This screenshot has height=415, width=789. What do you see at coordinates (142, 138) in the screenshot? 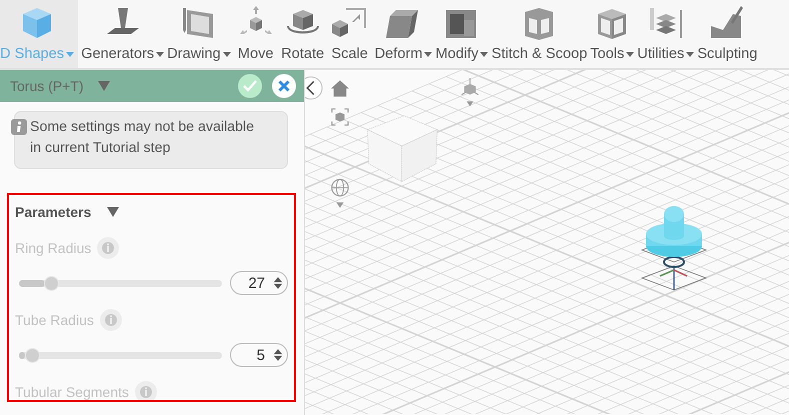
I see `info-message: Some settings may not be available in current Tutorial step` at bounding box center [142, 138].